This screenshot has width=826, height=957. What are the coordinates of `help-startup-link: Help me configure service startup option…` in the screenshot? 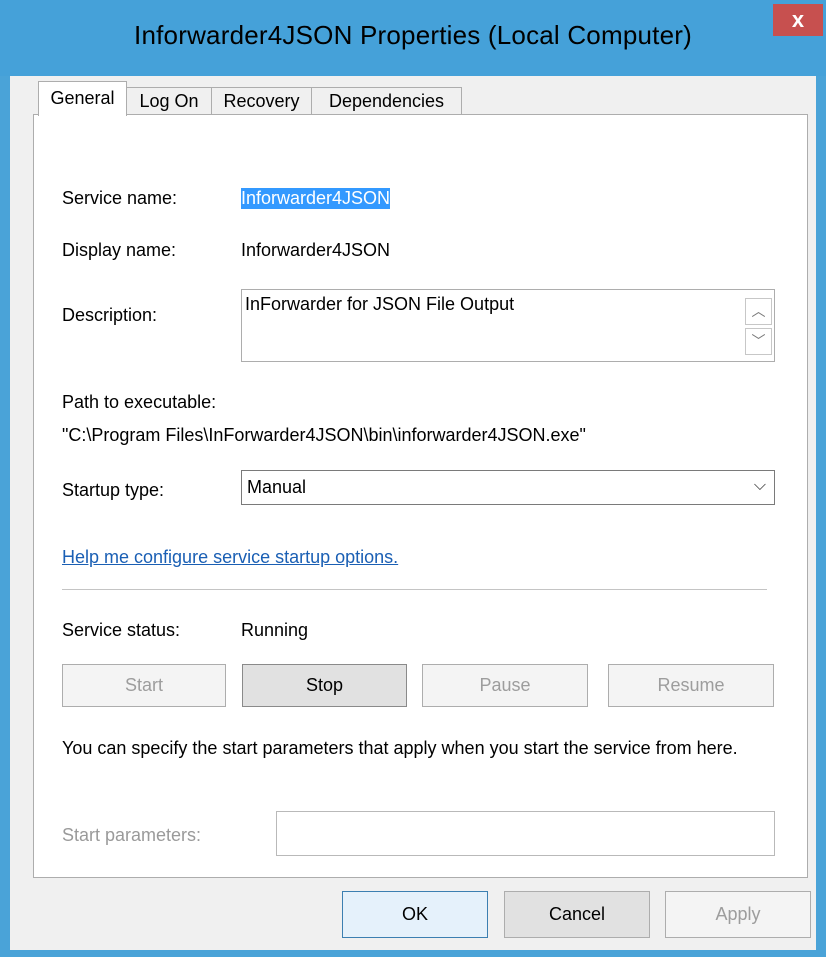 It's located at (230, 557).